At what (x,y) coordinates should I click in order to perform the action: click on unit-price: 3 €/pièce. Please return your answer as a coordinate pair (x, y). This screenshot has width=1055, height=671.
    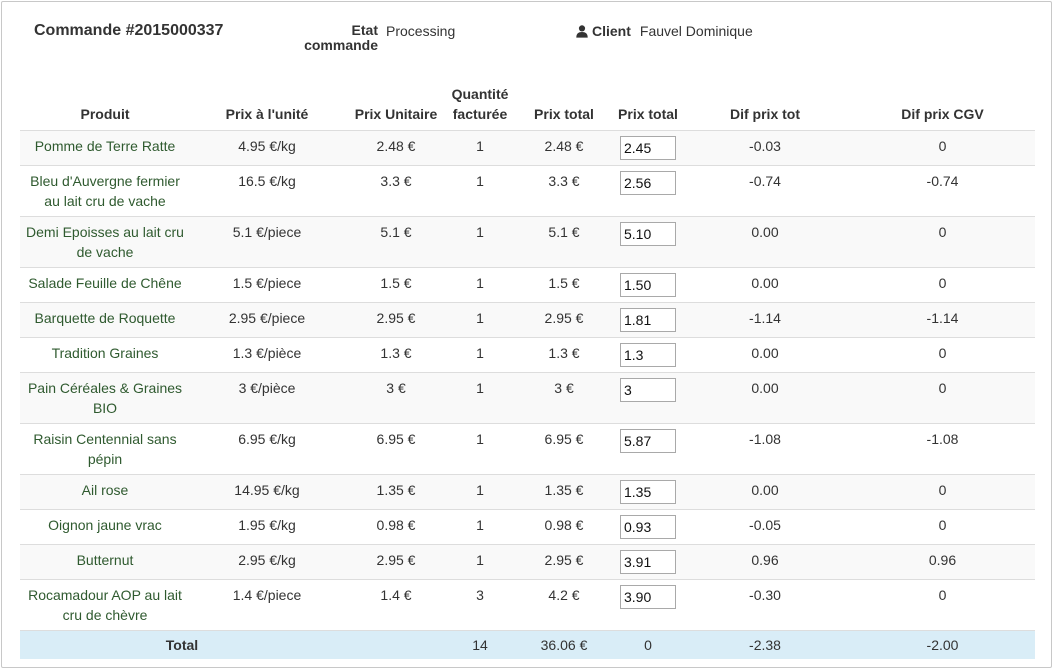
    Looking at the image, I should click on (267, 398).